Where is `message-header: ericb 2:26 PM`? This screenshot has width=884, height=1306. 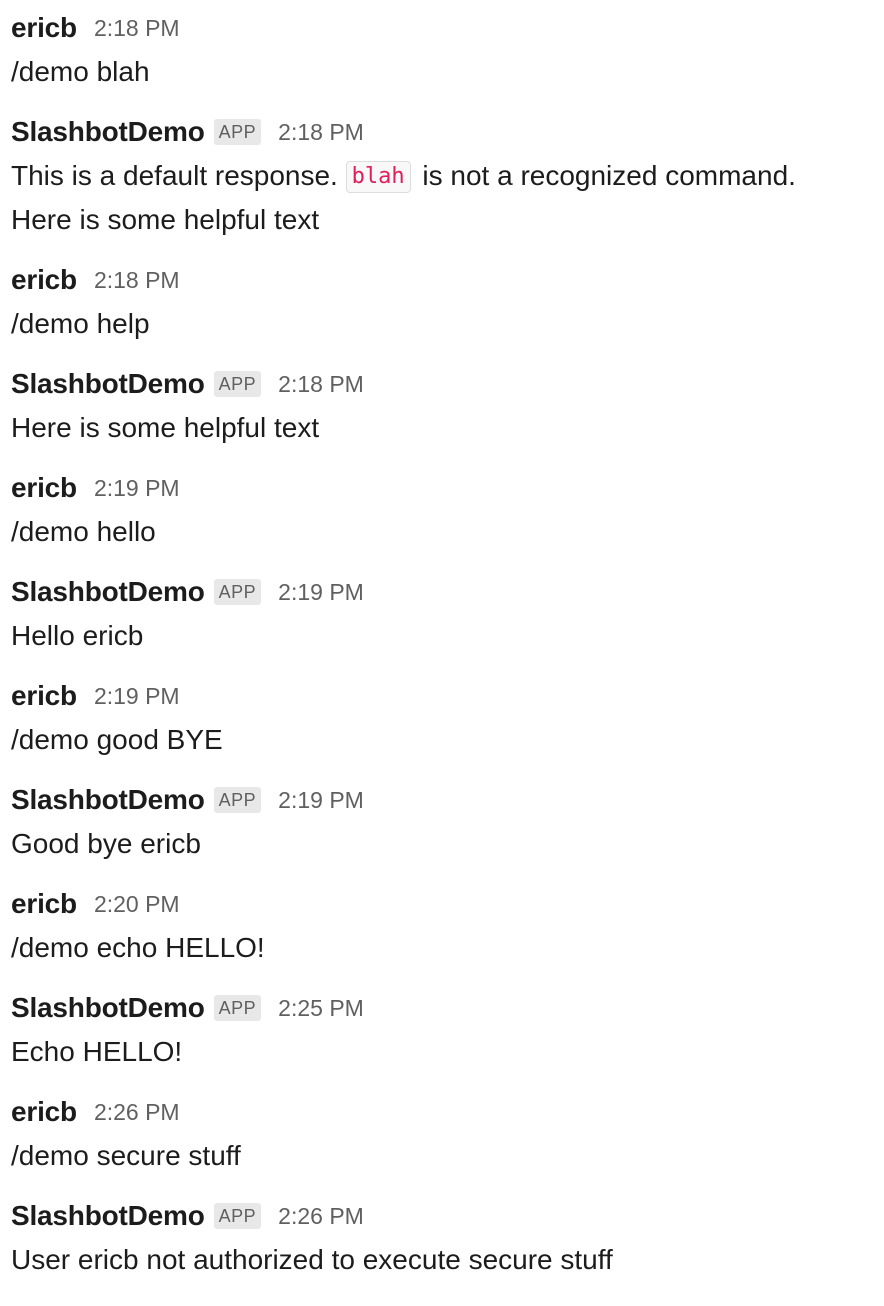
message-header: ericb 2:26 PM is located at coordinates (95, 1112).